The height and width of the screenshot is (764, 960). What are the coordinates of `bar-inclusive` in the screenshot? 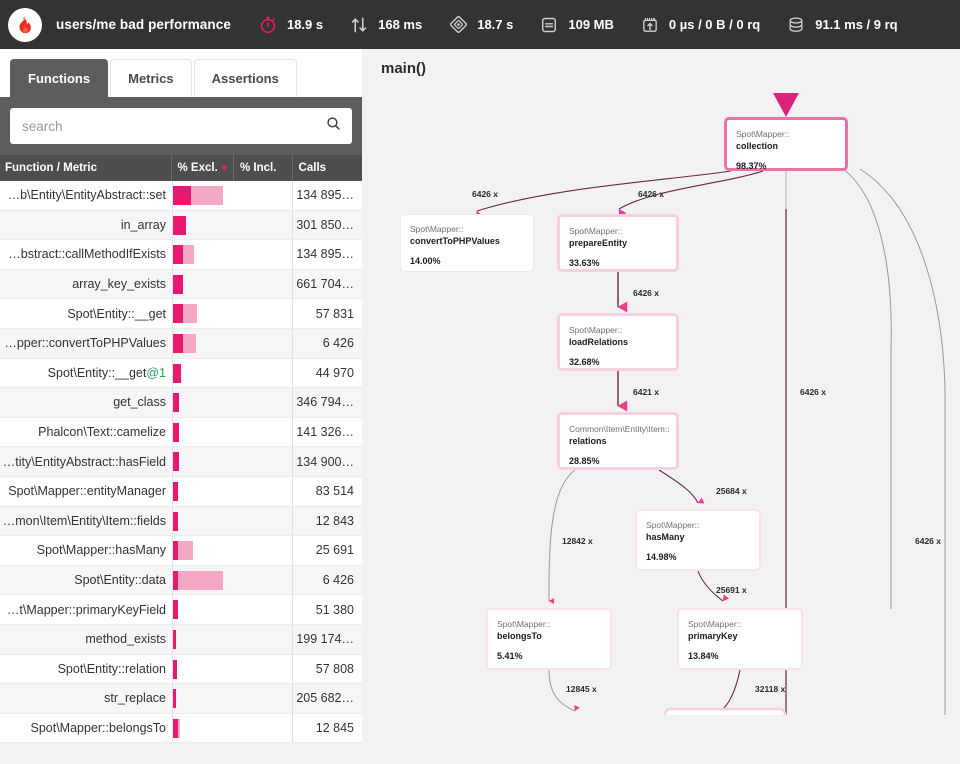 It's located at (198, 580).